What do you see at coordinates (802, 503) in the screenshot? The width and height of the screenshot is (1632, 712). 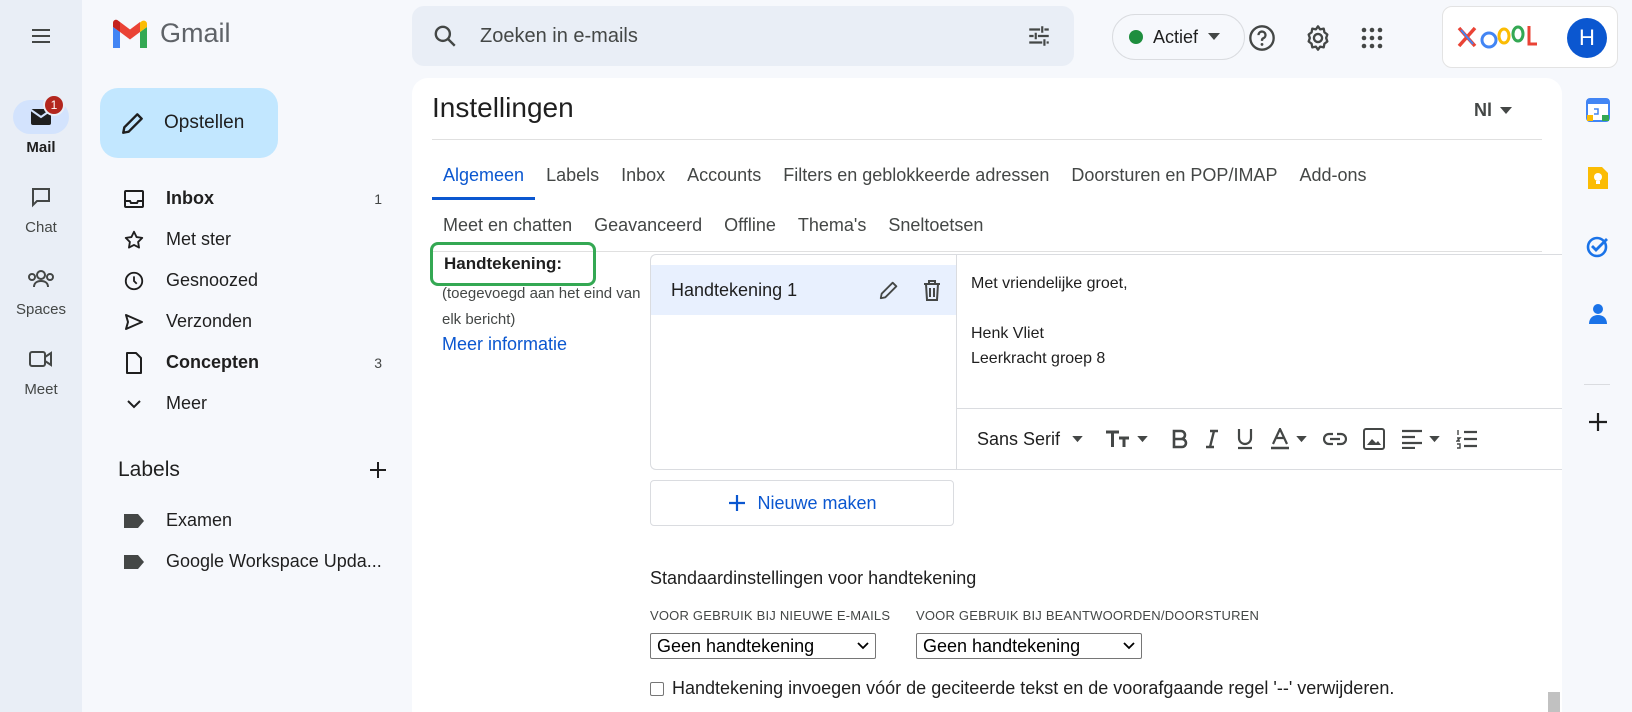 I see `create-signature-button: Nieuwe maken` at bounding box center [802, 503].